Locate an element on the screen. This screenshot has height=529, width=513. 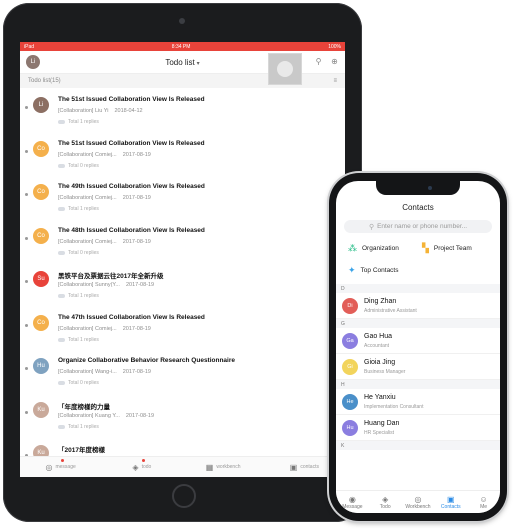
tab-label: Workbench is located at coordinates (418, 506).